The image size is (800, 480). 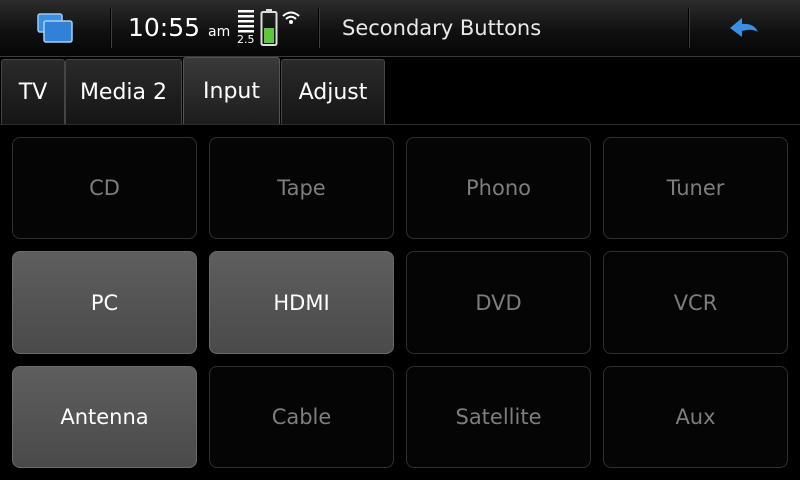 I want to click on status-icons: 2.5, so click(x=269, y=28).